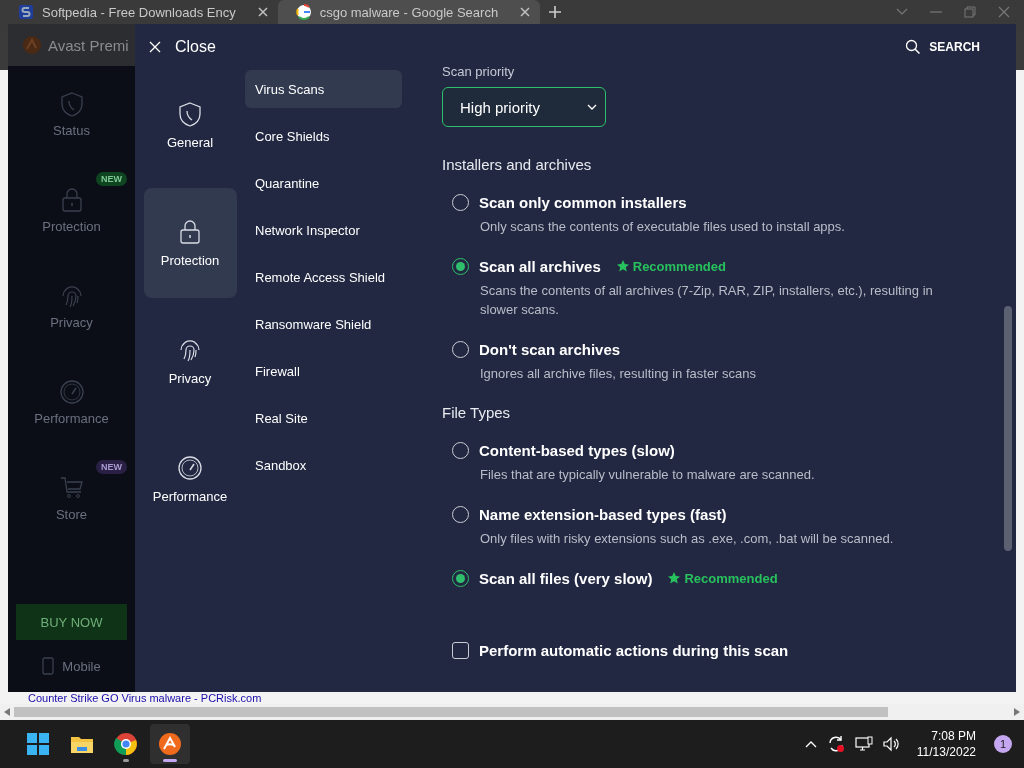  What do you see at coordinates (7, 712) in the screenshot?
I see `scroll-left-arrow-icon` at bounding box center [7, 712].